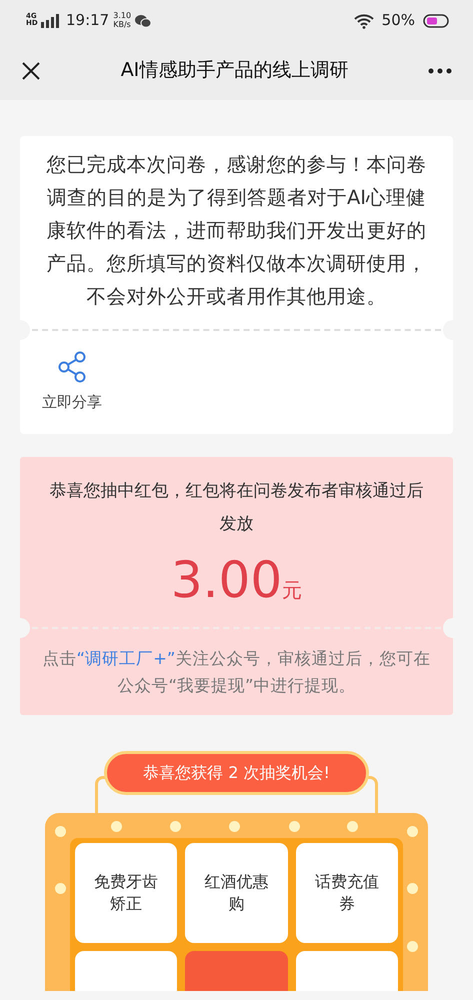  I want to click on battery-percent: 50%, so click(398, 20).